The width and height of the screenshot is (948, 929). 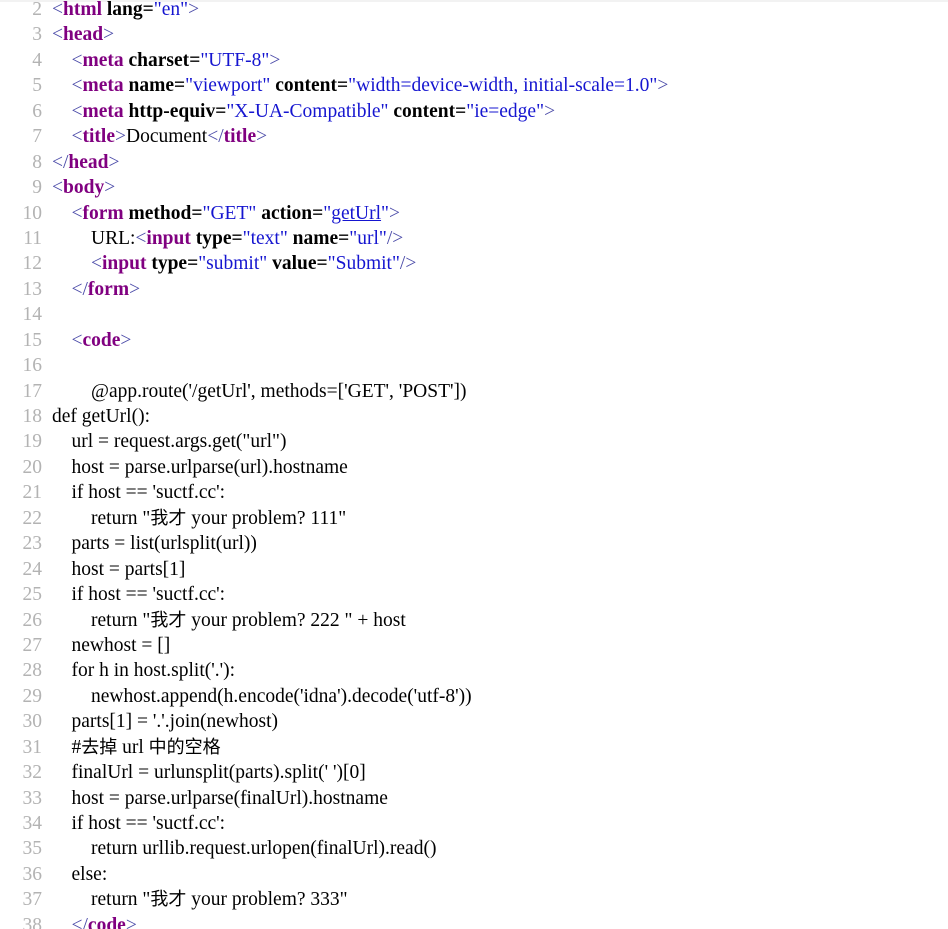 What do you see at coordinates (75, 874) in the screenshot?
I see `line-content: else:` at bounding box center [75, 874].